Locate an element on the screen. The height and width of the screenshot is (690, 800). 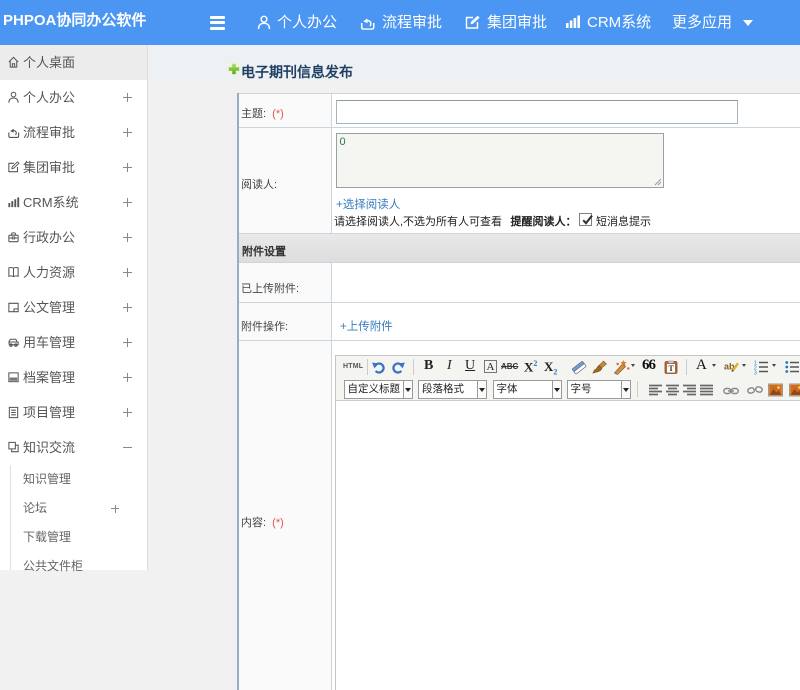
svg-text: T is located at coordinates (671, 368).